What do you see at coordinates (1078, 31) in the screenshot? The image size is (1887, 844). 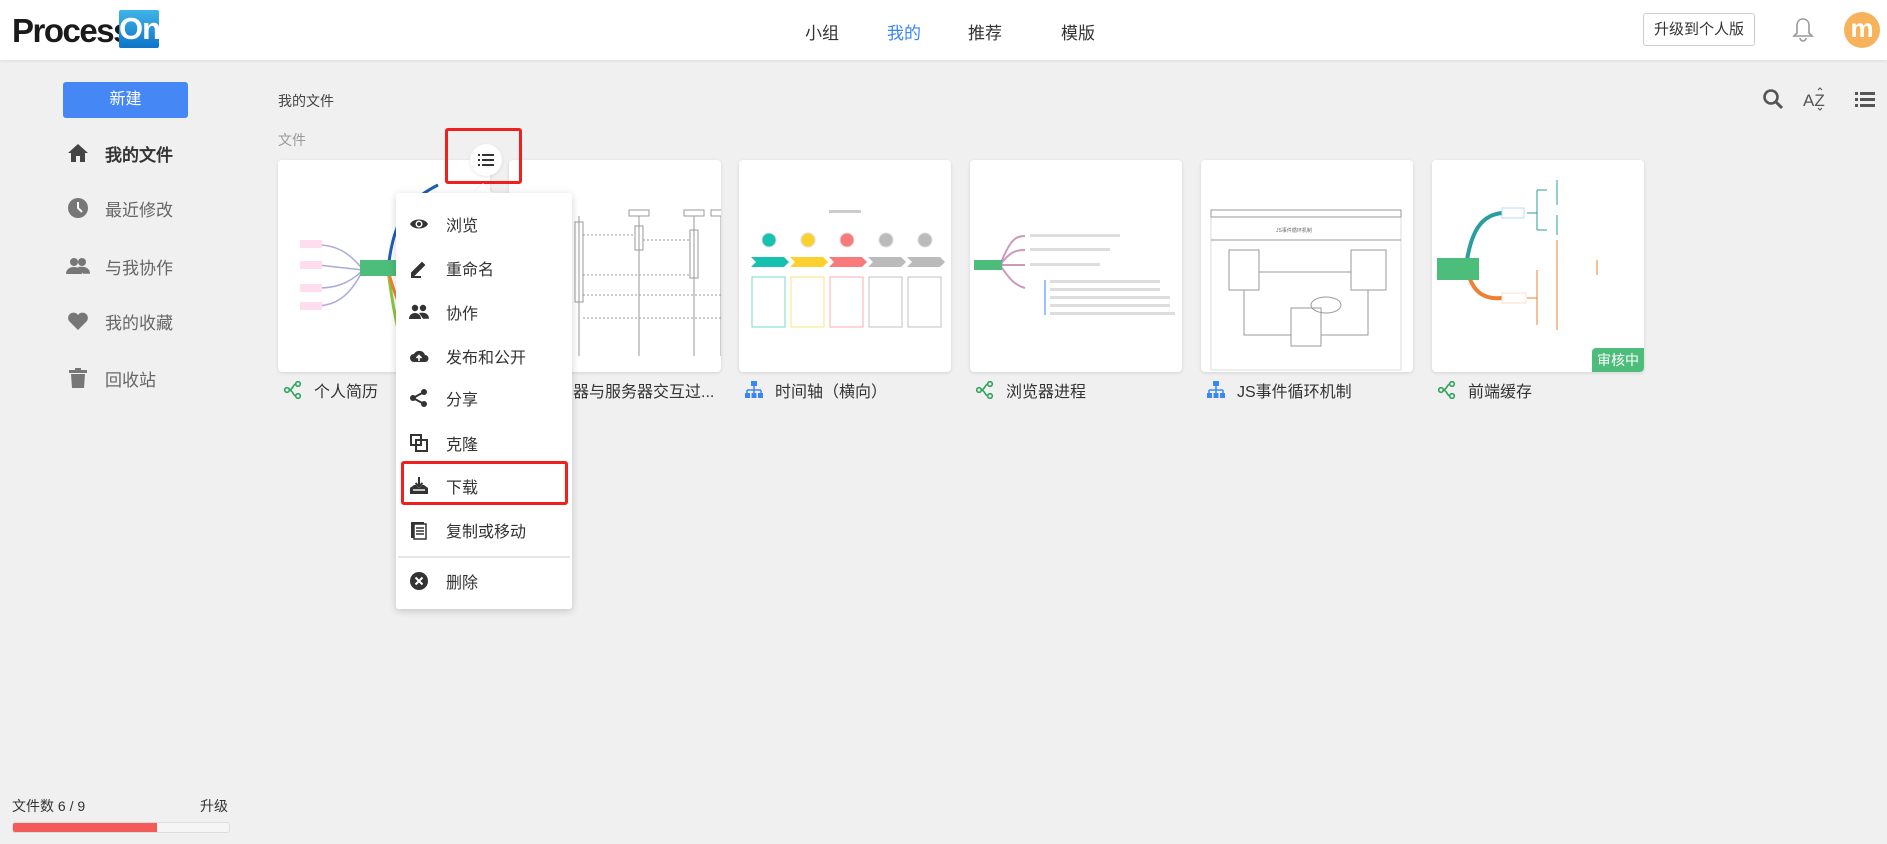 I see `nav-templates: 模版` at bounding box center [1078, 31].